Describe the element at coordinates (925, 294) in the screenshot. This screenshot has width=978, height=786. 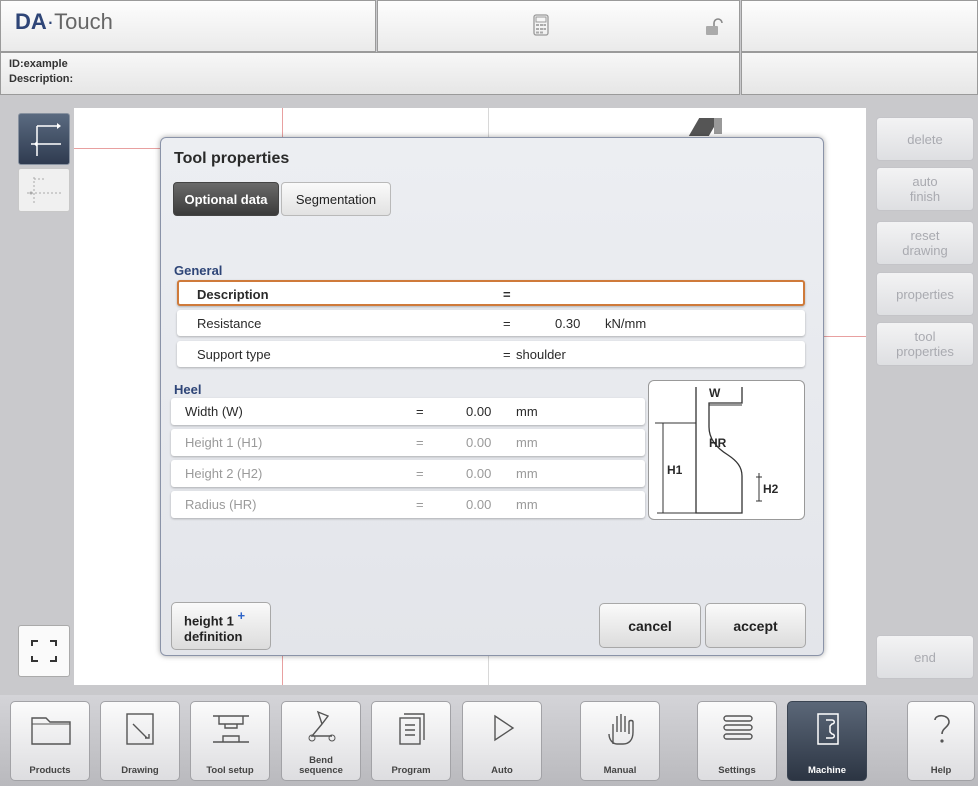
I see `properties-button: properties` at that location.